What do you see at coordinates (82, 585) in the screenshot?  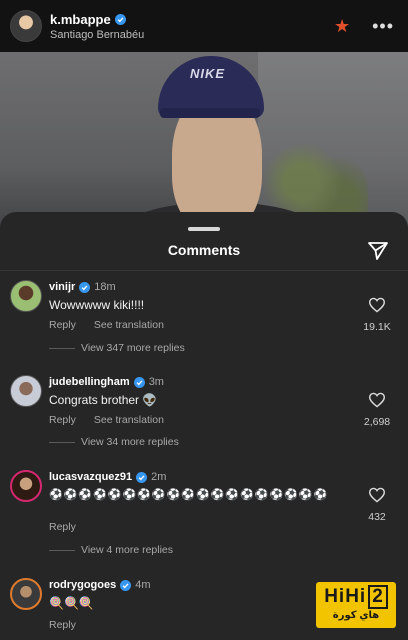 I see `comment-username: rodrygogoes` at bounding box center [82, 585].